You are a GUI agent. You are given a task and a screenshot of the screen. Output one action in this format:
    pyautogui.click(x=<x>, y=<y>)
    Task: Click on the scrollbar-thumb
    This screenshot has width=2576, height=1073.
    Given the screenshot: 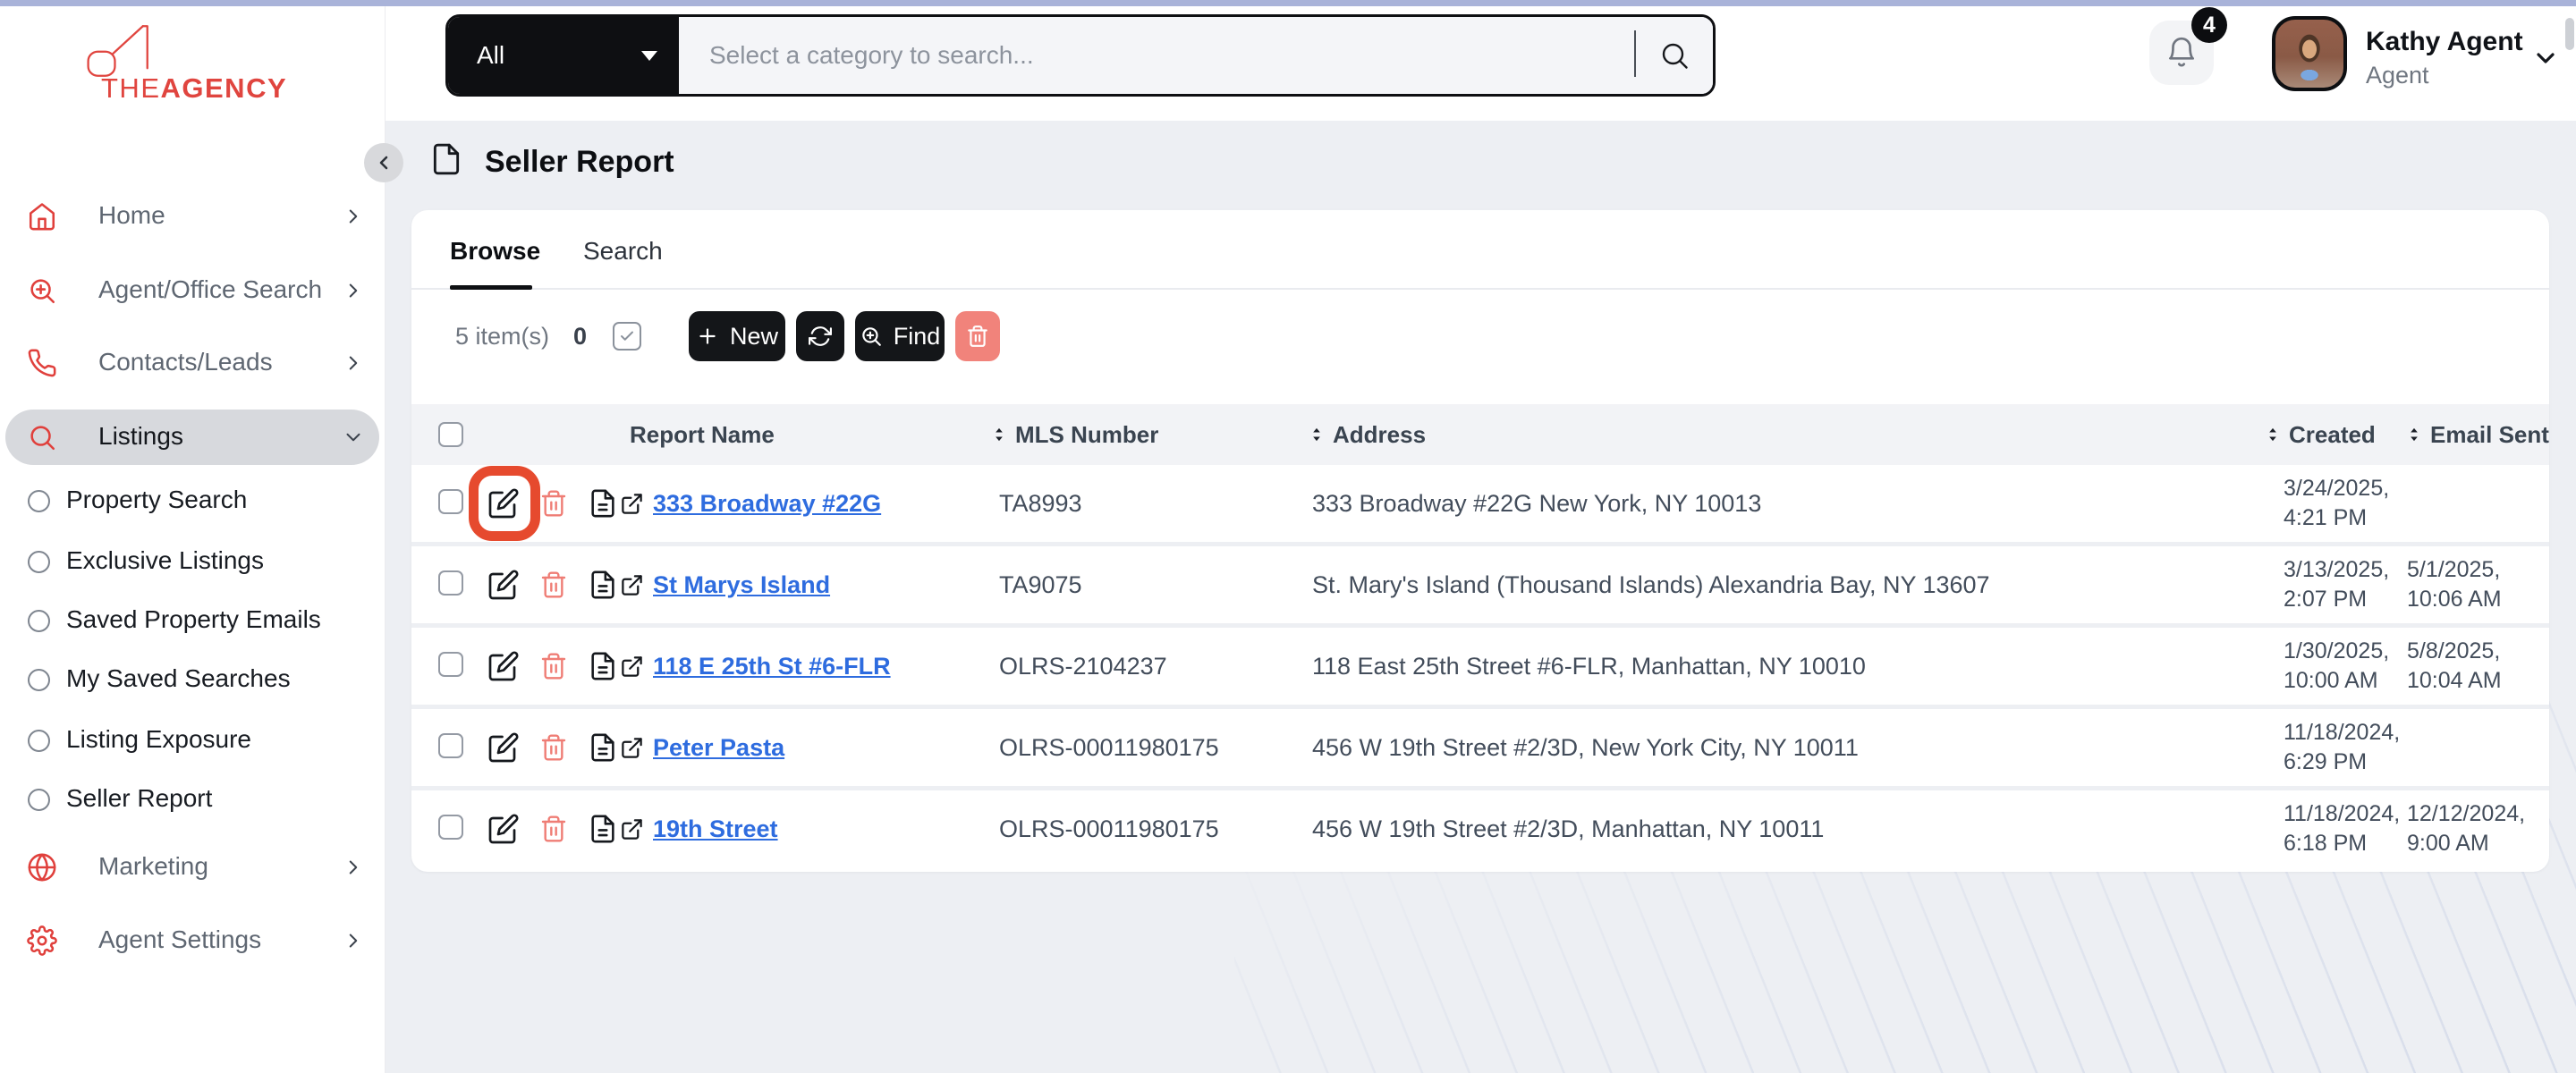 What is the action you would take?
    pyautogui.click(x=2569, y=34)
    